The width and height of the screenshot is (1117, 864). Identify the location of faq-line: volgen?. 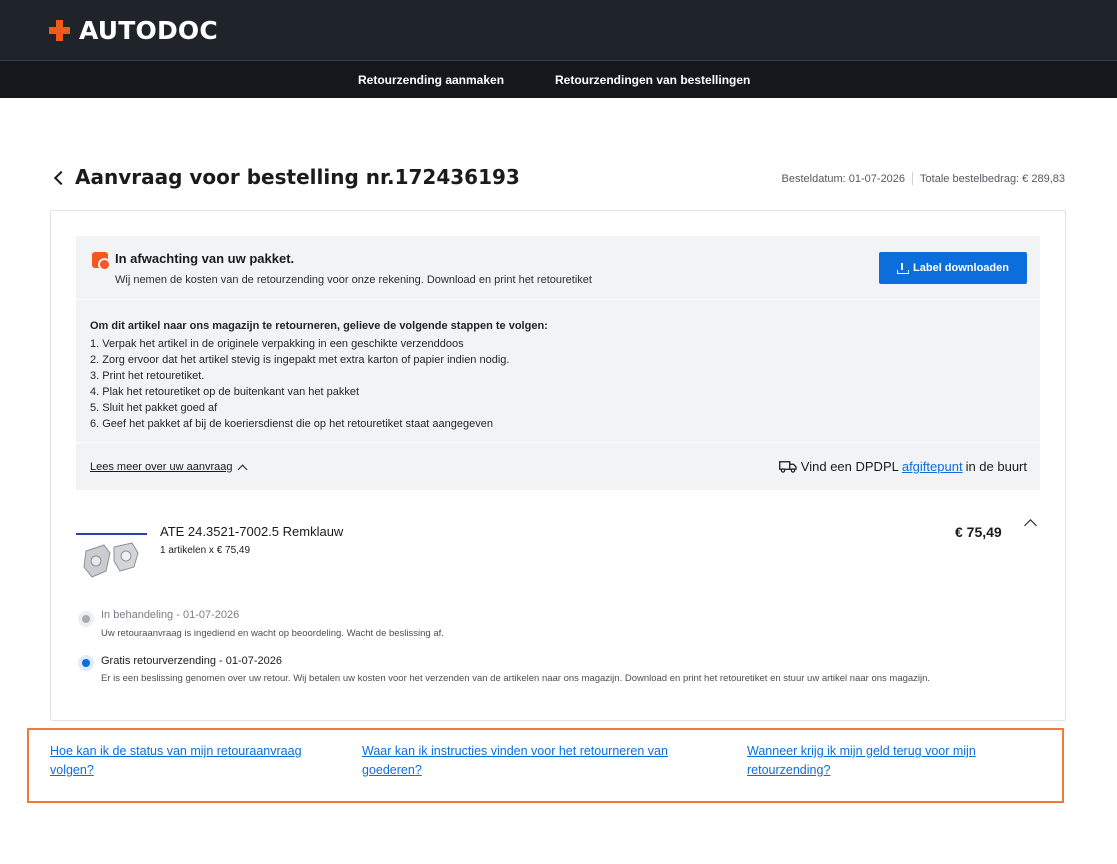
(72, 770).